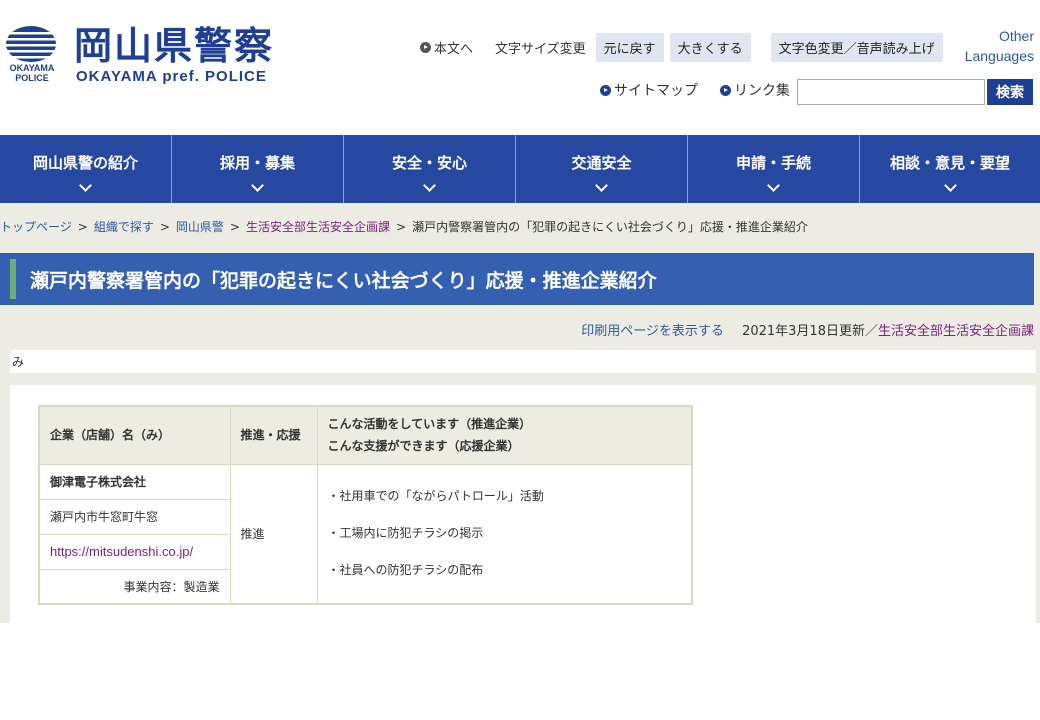  Describe the element at coordinates (706, 90) in the screenshot. I see `utility-bar-2: サイトマップ リンク集` at that location.